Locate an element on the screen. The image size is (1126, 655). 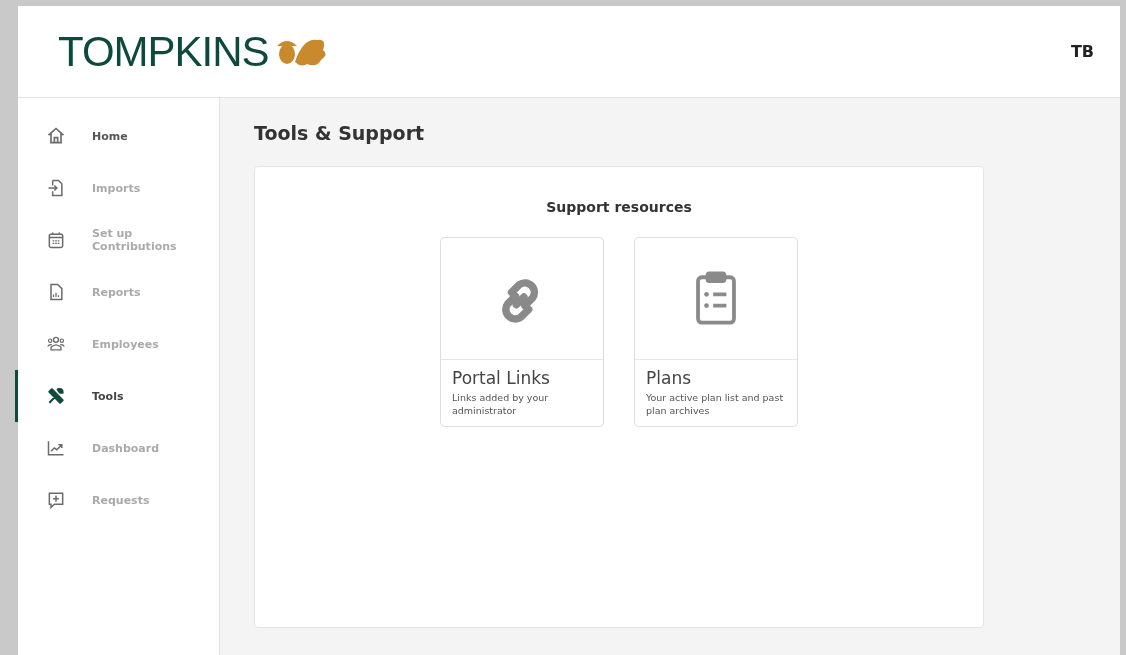
logo: TOMPKINS is located at coordinates (163, 51).